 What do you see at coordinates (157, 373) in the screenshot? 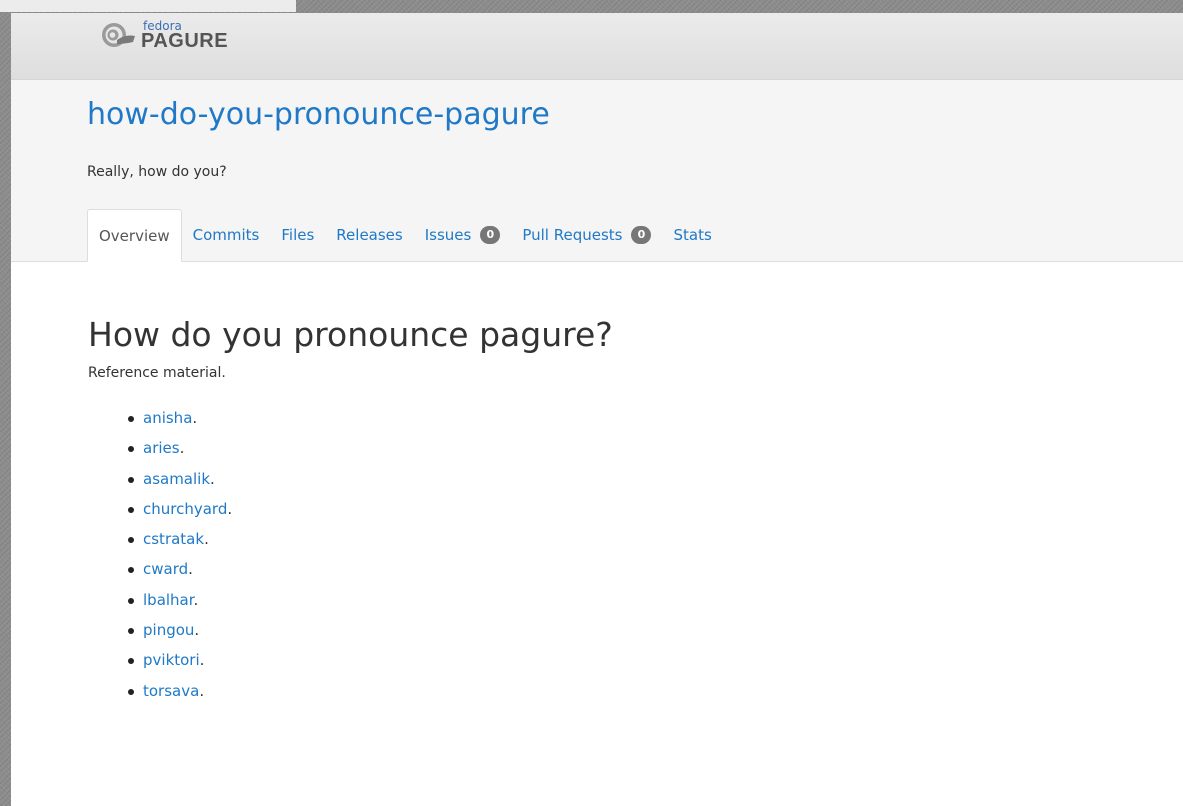
I see `readme-intro: Reference material.` at bounding box center [157, 373].